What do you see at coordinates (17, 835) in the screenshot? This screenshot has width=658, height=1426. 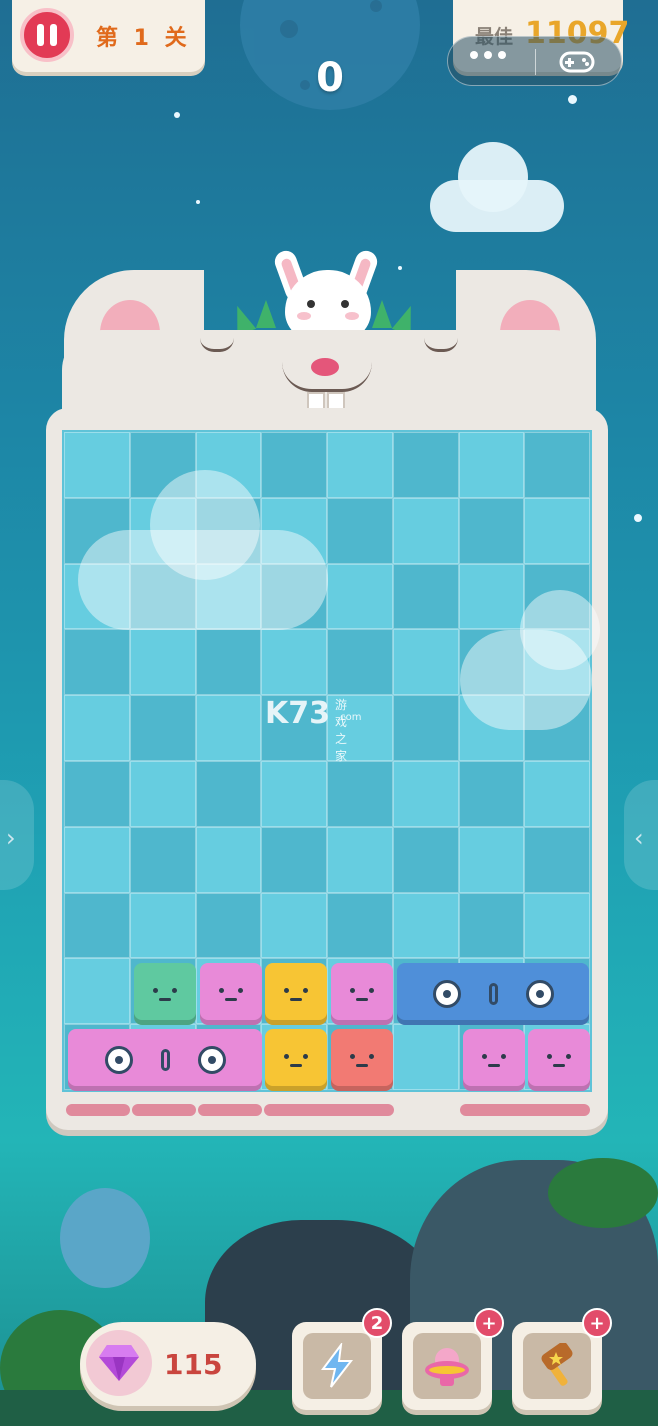 I see `side-tab-left: ›` at bounding box center [17, 835].